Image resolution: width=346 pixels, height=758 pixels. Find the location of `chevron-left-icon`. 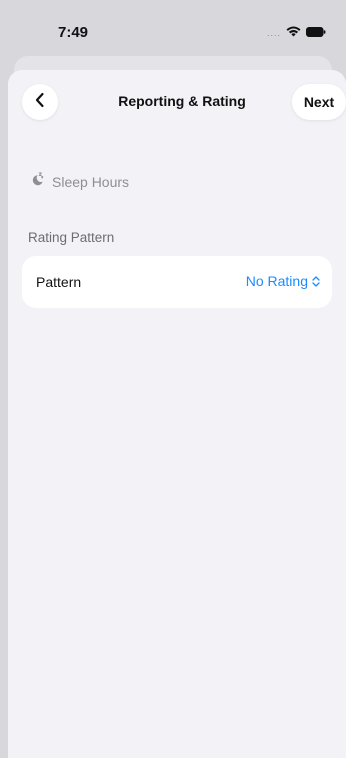

chevron-left-icon is located at coordinates (40, 102).